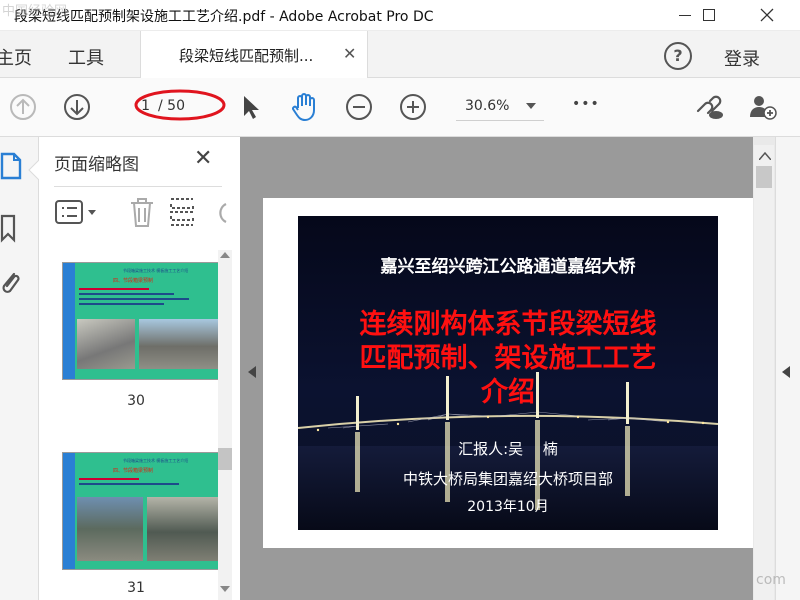 The width and height of the screenshot is (800, 600). I want to click on split-pages-button, so click(182, 214).